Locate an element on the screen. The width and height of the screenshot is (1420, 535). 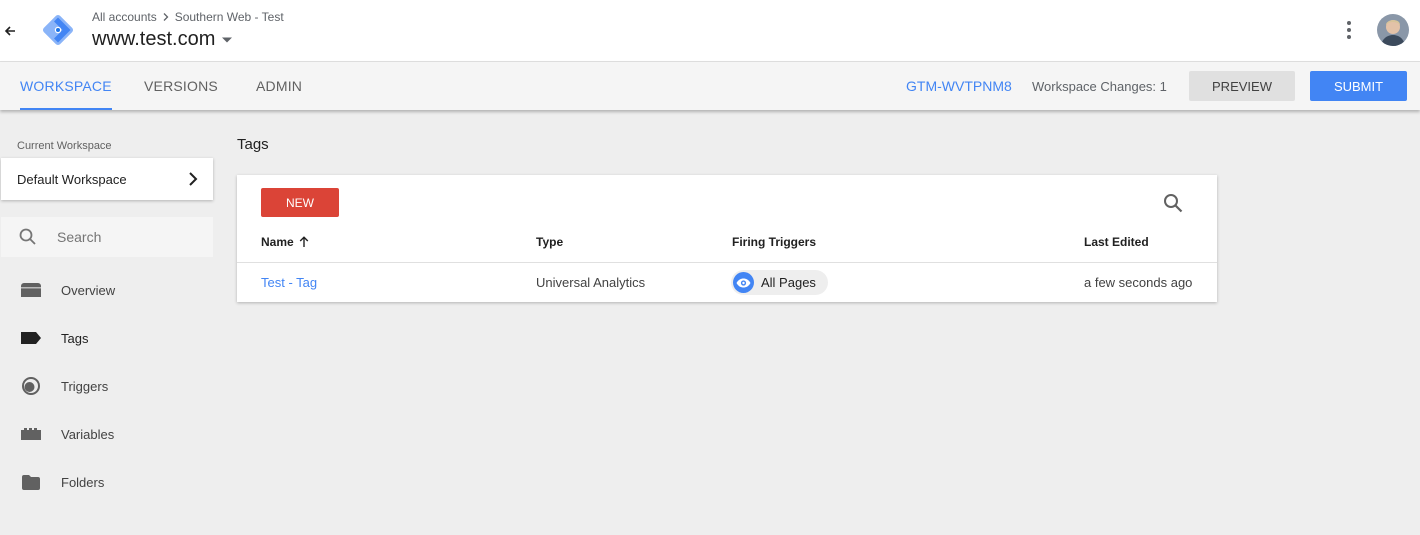
preview-button: PREVIEW is located at coordinates (1242, 86).